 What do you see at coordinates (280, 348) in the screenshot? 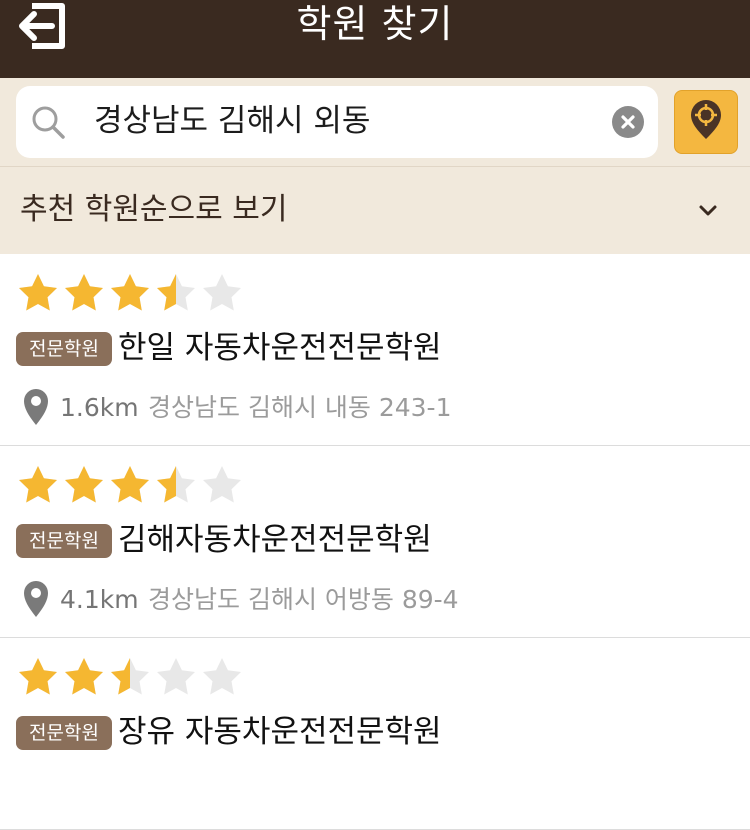
I see `academy-name: 한일 자동차운전전문학원` at bounding box center [280, 348].